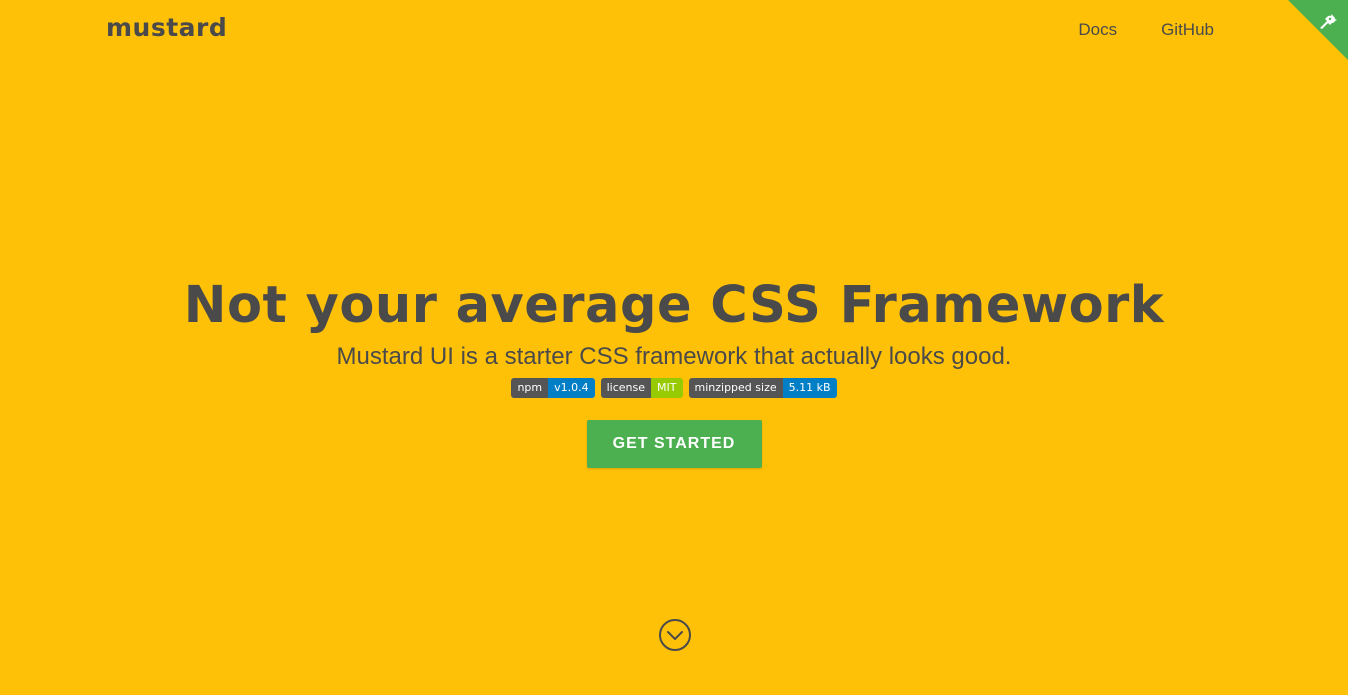  I want to click on badge-label: minzipped size, so click(735, 388).